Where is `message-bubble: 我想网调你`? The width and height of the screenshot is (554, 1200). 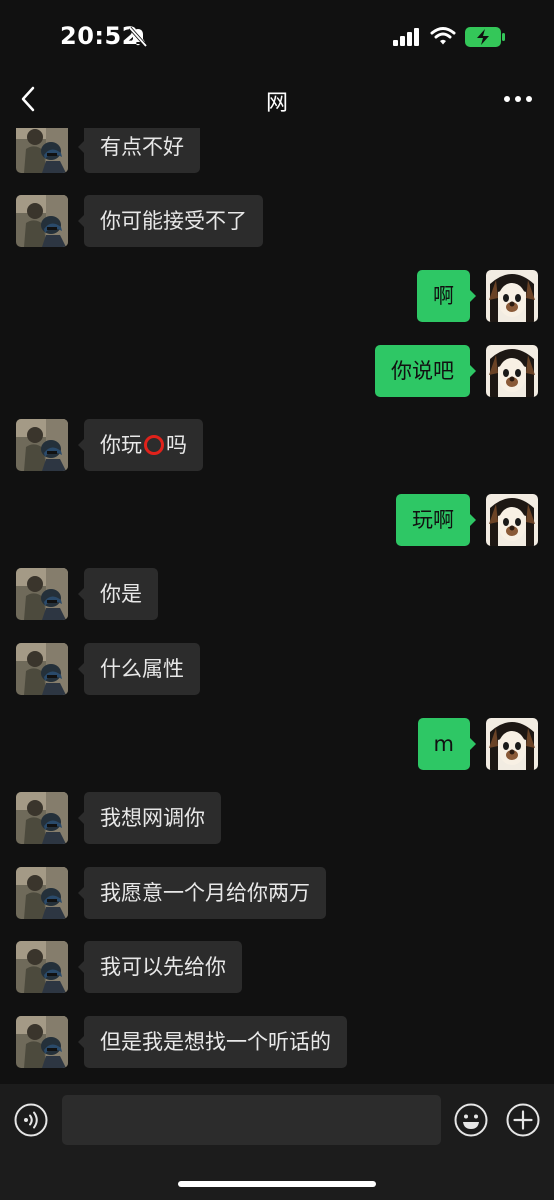 message-bubble: 我想网调你 is located at coordinates (149, 818).